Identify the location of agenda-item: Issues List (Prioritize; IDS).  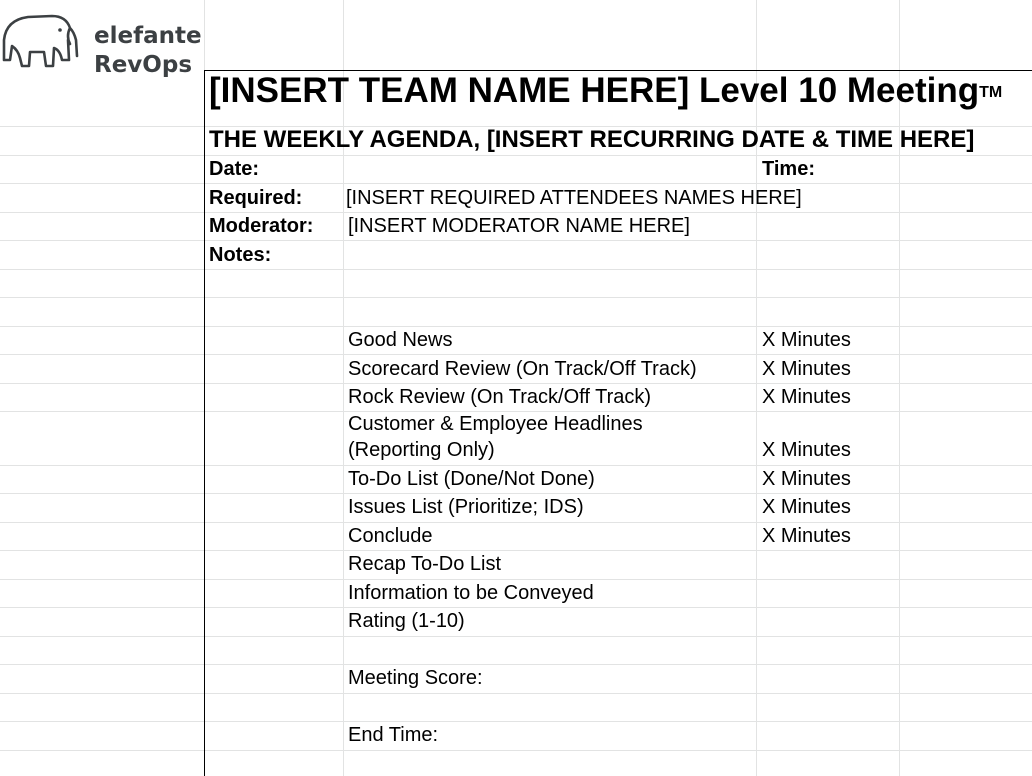
(466, 507).